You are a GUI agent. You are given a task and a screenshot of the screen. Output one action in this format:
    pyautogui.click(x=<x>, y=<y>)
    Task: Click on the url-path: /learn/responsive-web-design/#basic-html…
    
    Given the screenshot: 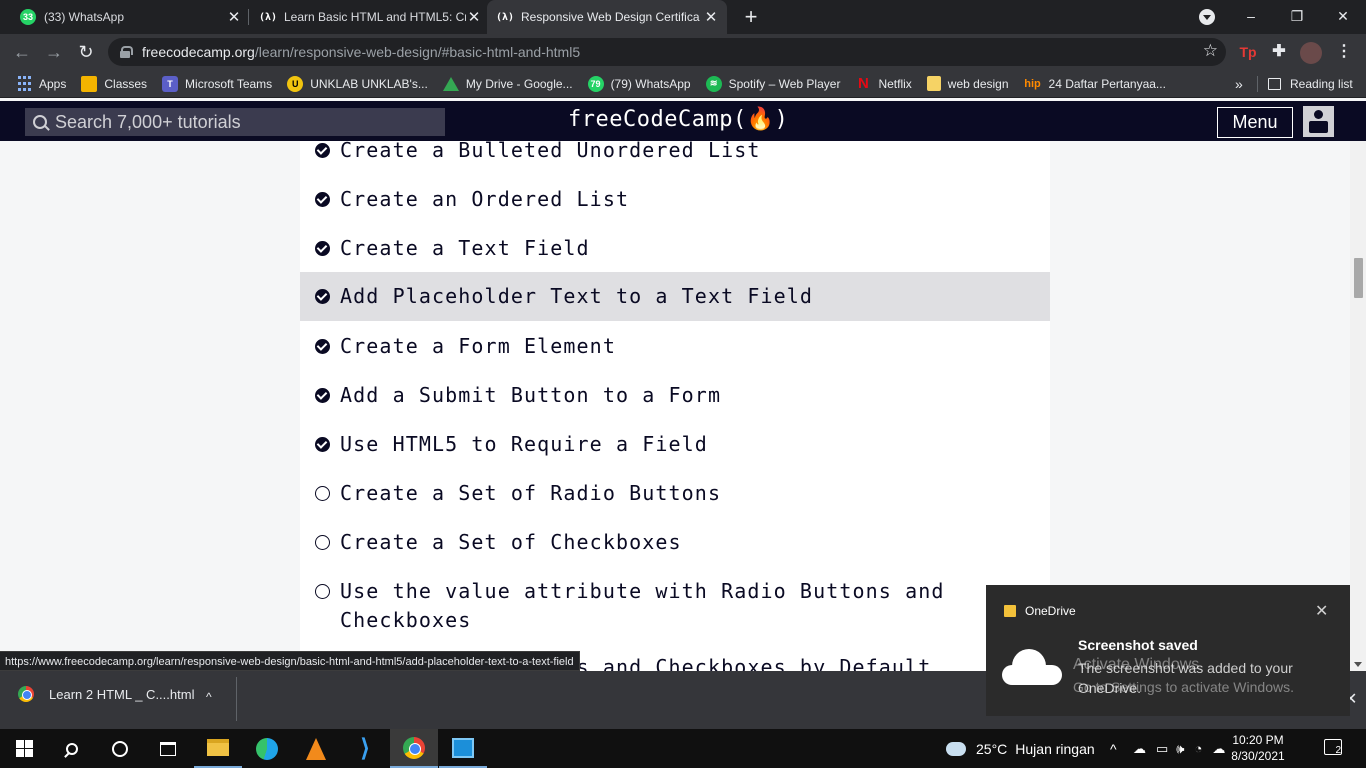 What is the action you would take?
    pyautogui.click(x=417, y=52)
    